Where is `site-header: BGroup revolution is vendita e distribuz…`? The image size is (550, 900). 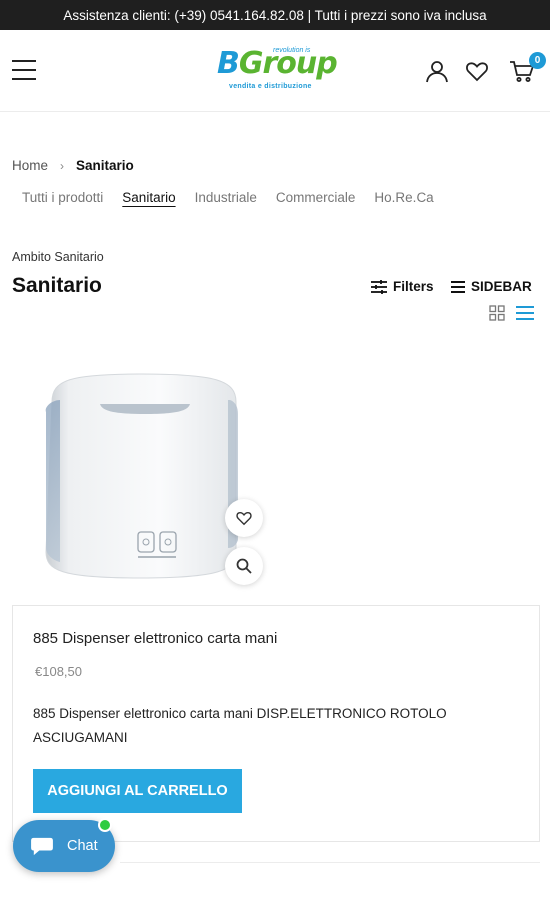
site-header: BGroup revolution is vendita e distribuz… is located at coordinates (275, 71).